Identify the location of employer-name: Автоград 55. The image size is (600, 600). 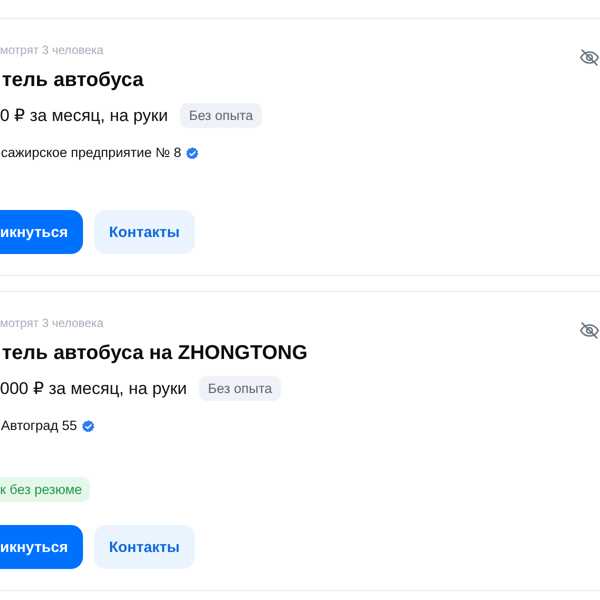
(39, 426).